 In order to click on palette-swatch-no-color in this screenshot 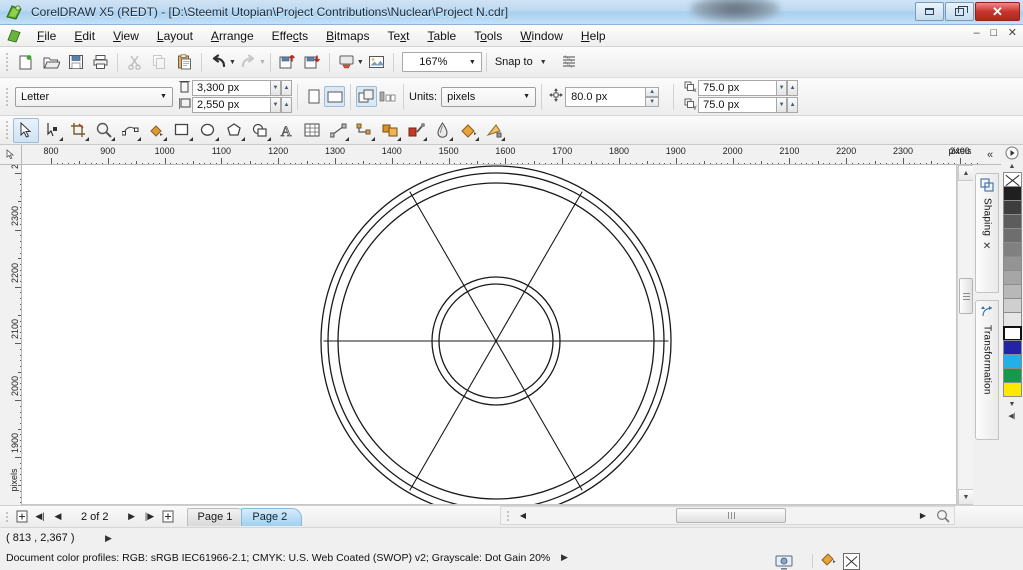, I will do `click(1012, 179)`.